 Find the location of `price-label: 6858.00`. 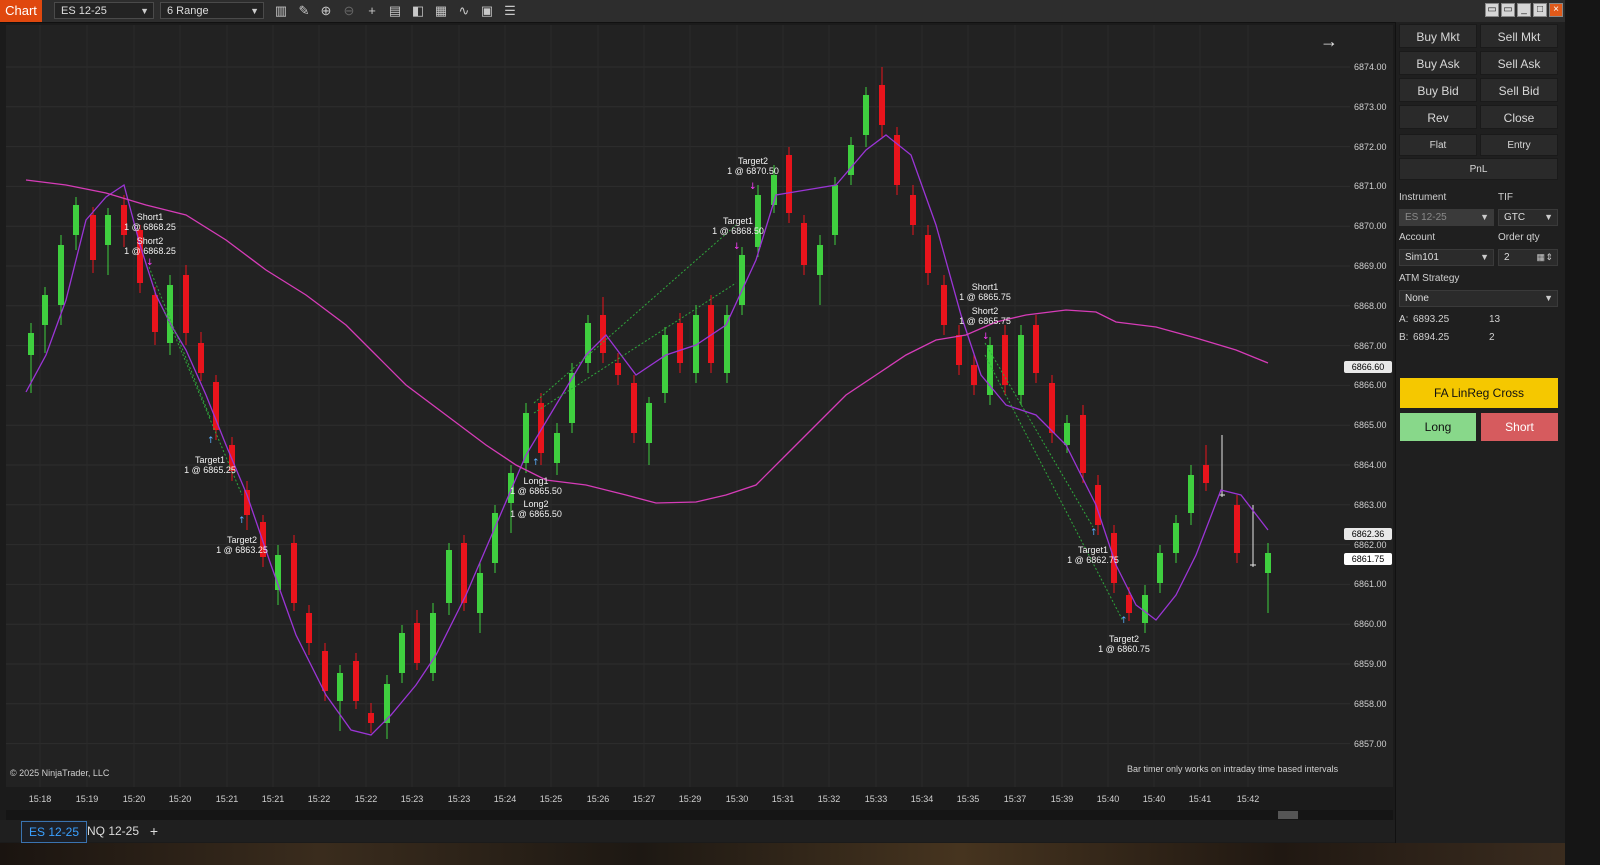

price-label: 6858.00 is located at coordinates (1370, 703).